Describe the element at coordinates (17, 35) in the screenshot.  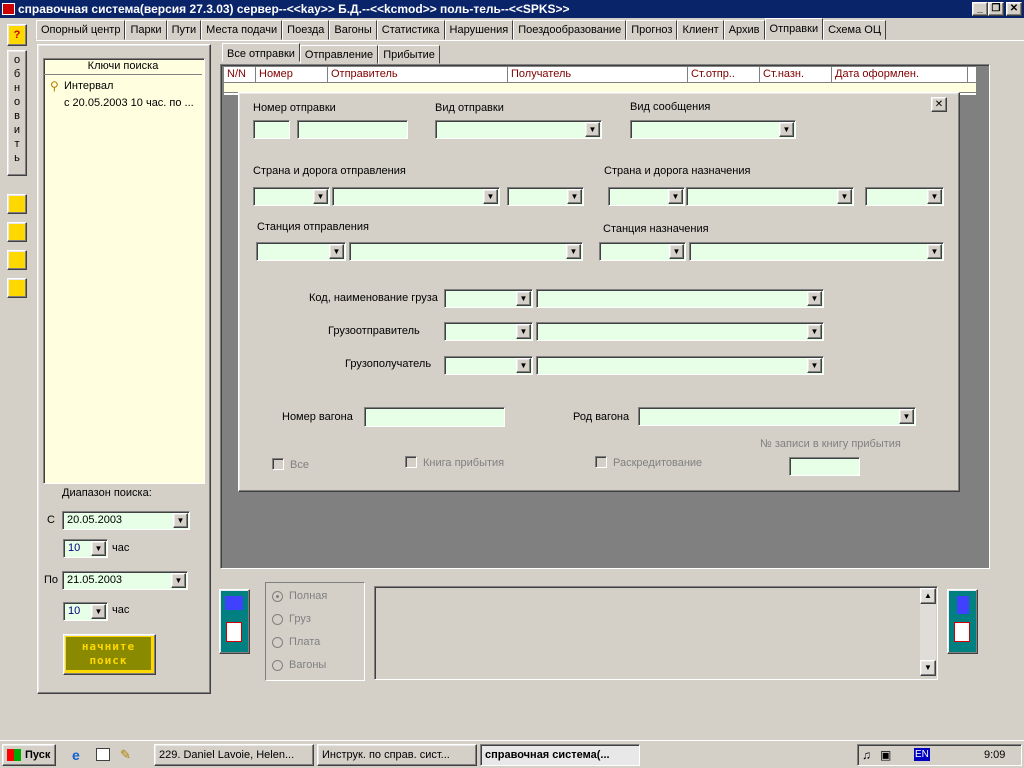
I see `help-button: ?` at that location.